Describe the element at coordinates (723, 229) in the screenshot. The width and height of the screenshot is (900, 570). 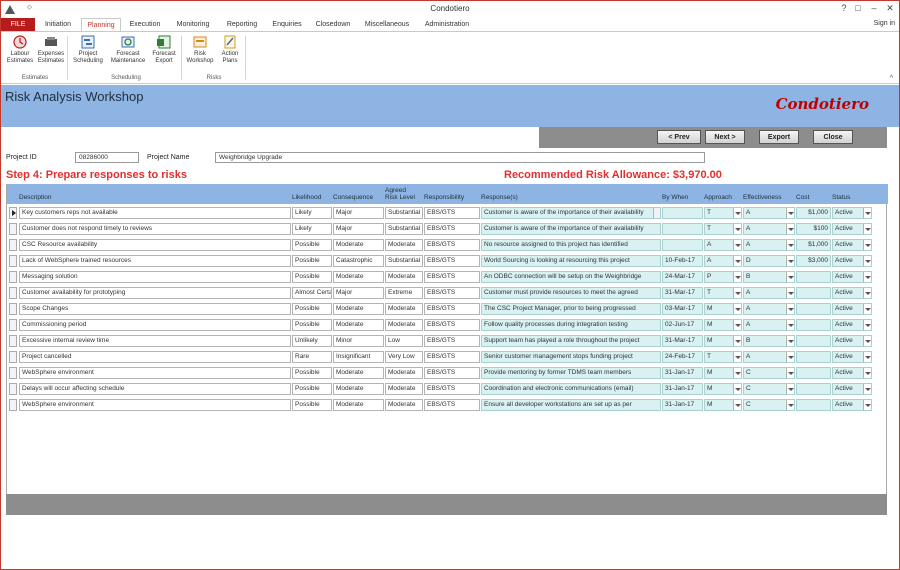
I see `approach-dropdown: T` at that location.